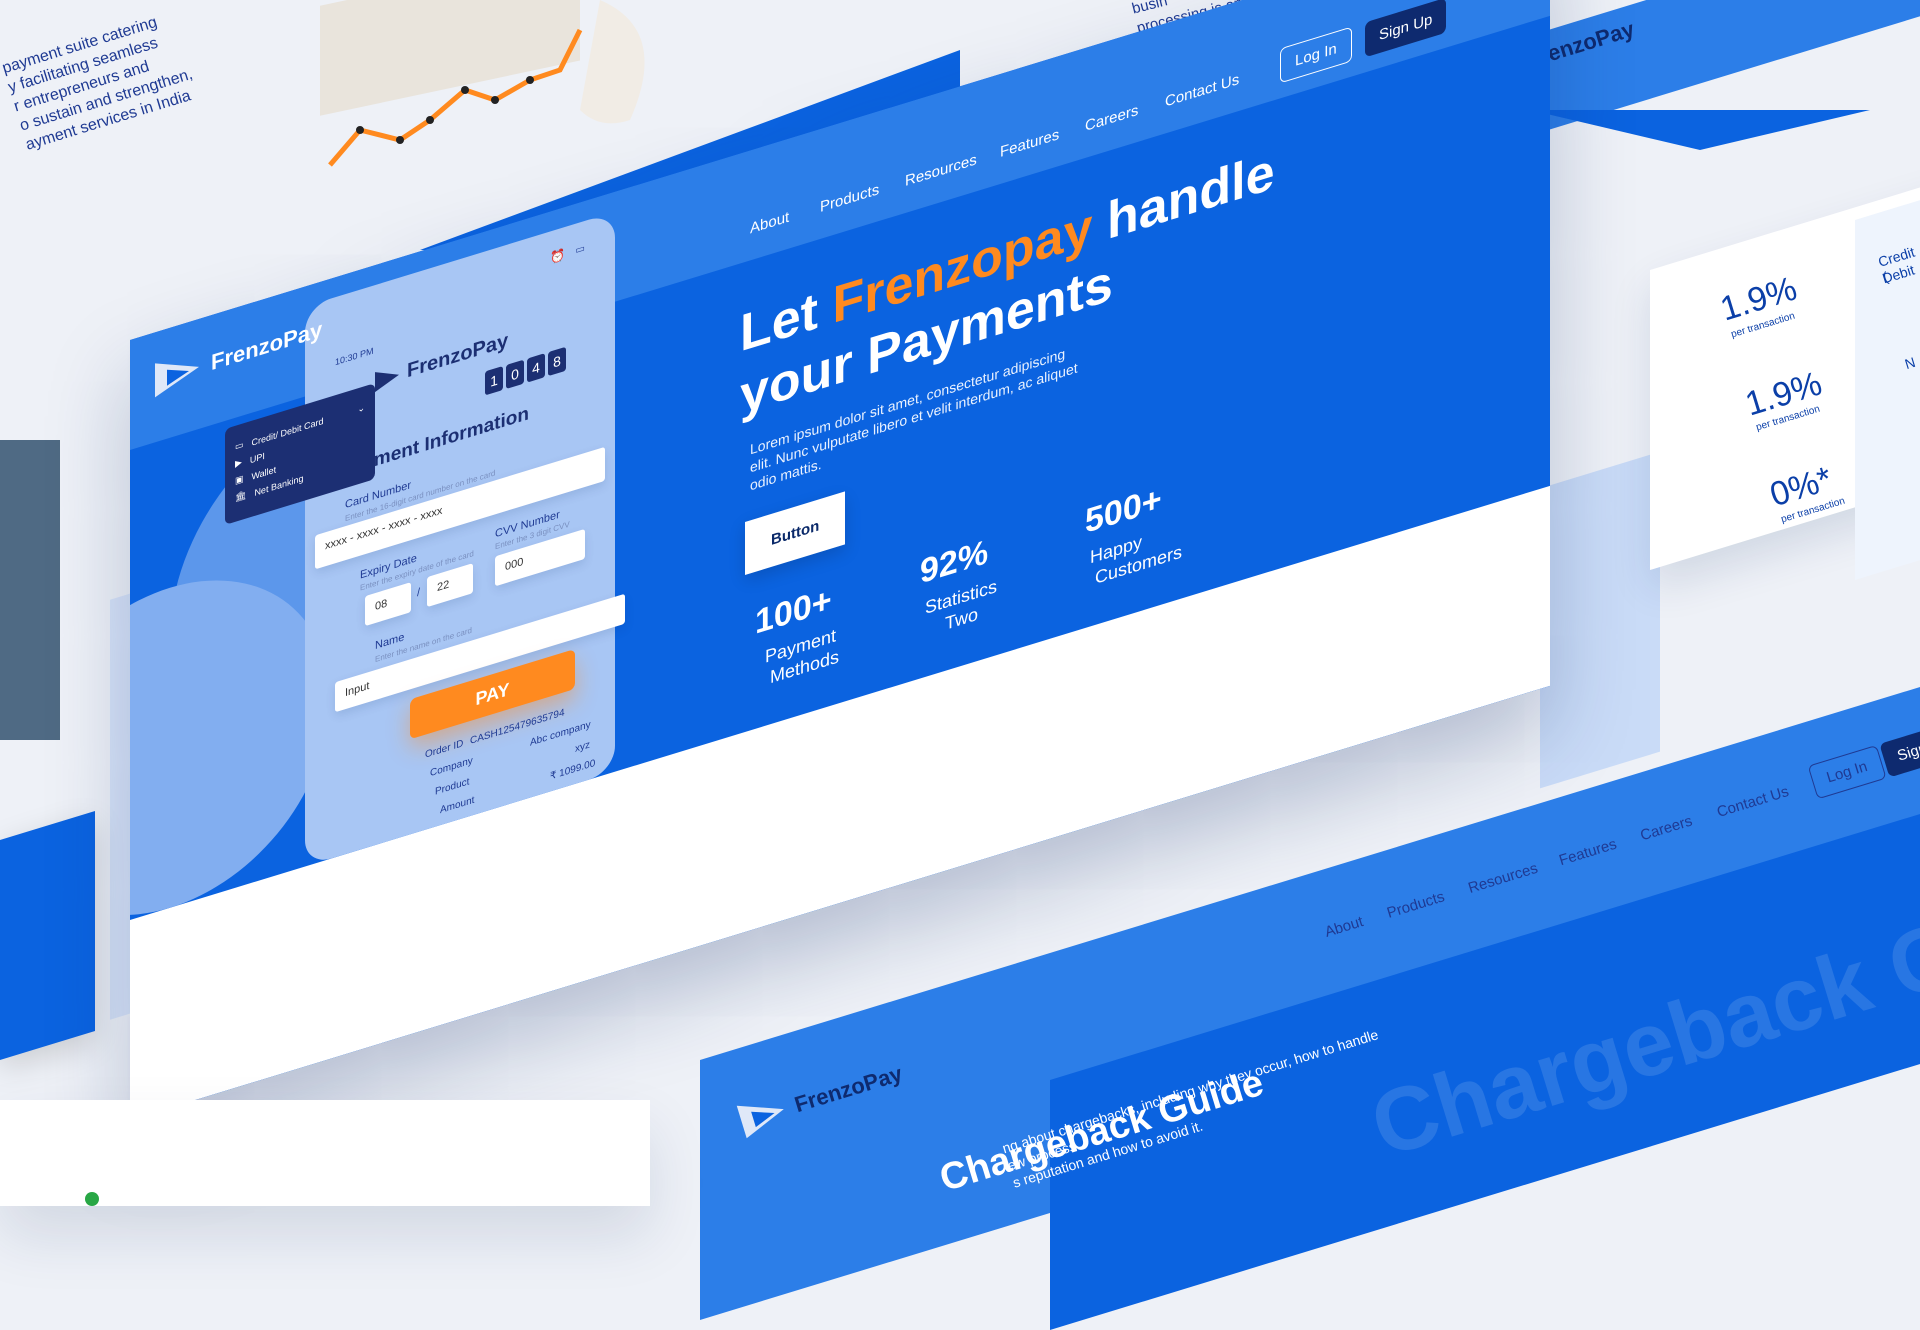 The width and height of the screenshot is (1920, 1330). What do you see at coordinates (444, 749) in the screenshot?
I see `order-id-label: Order ID` at bounding box center [444, 749].